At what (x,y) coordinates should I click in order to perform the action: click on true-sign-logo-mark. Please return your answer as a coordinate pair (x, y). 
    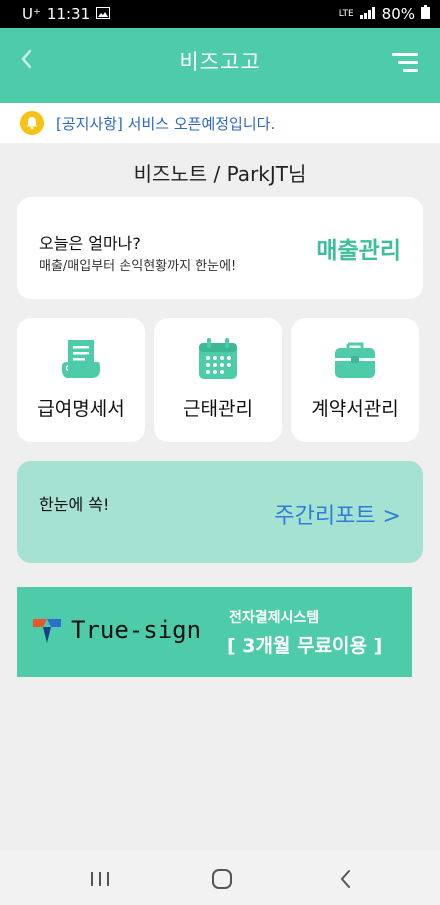
    Looking at the image, I should click on (47, 631).